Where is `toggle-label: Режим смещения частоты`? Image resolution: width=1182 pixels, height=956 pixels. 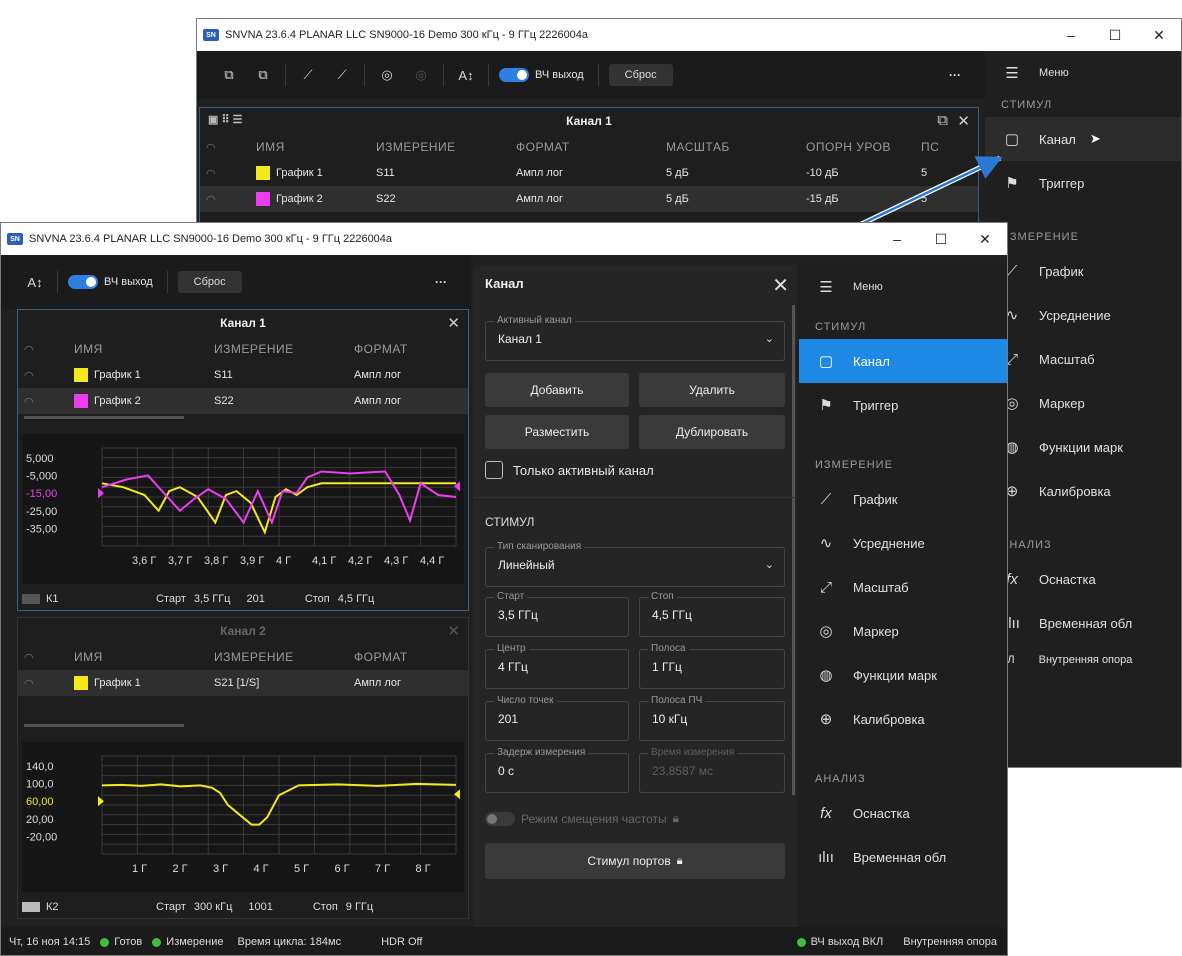
toggle-label: Режим смещения частоты is located at coordinates (594, 818).